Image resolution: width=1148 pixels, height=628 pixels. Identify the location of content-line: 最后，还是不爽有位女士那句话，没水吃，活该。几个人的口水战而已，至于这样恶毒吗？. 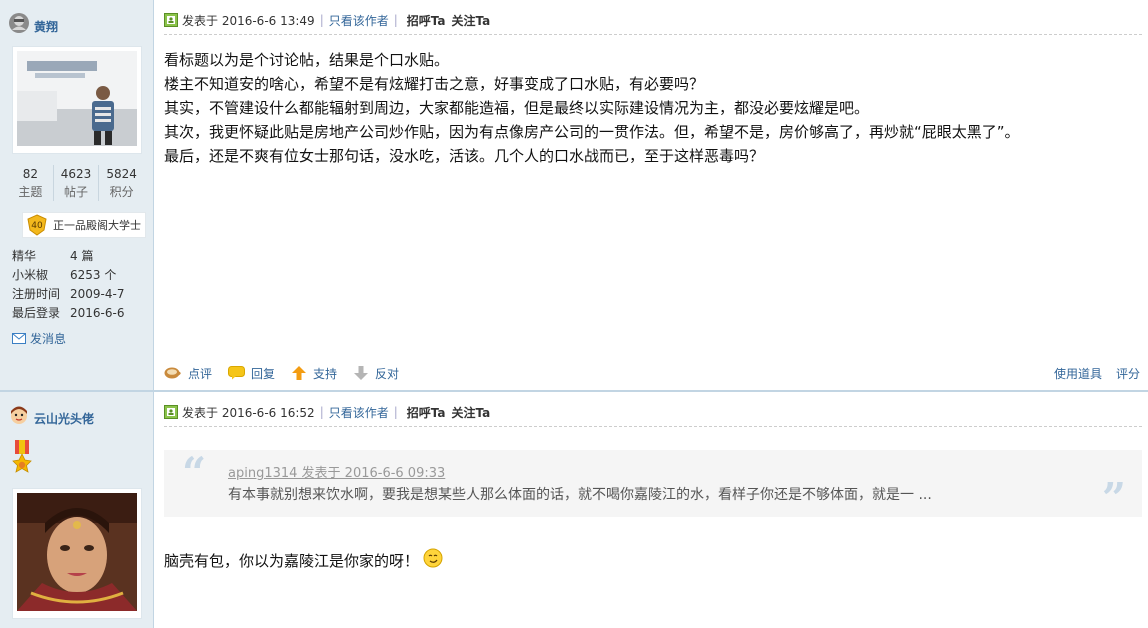
(464, 156).